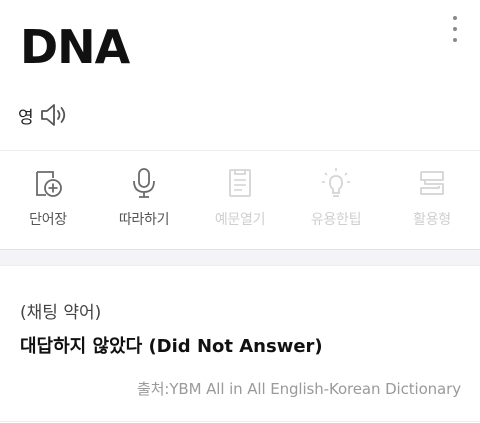  What do you see at coordinates (240, 183) in the screenshot?
I see `document-icon` at bounding box center [240, 183].